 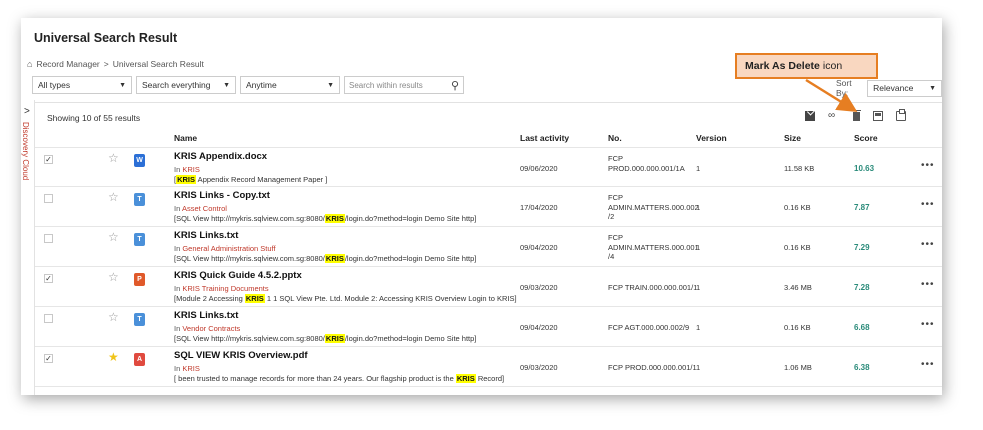 I want to click on chevron-right-icon: >, so click(x=27, y=111).